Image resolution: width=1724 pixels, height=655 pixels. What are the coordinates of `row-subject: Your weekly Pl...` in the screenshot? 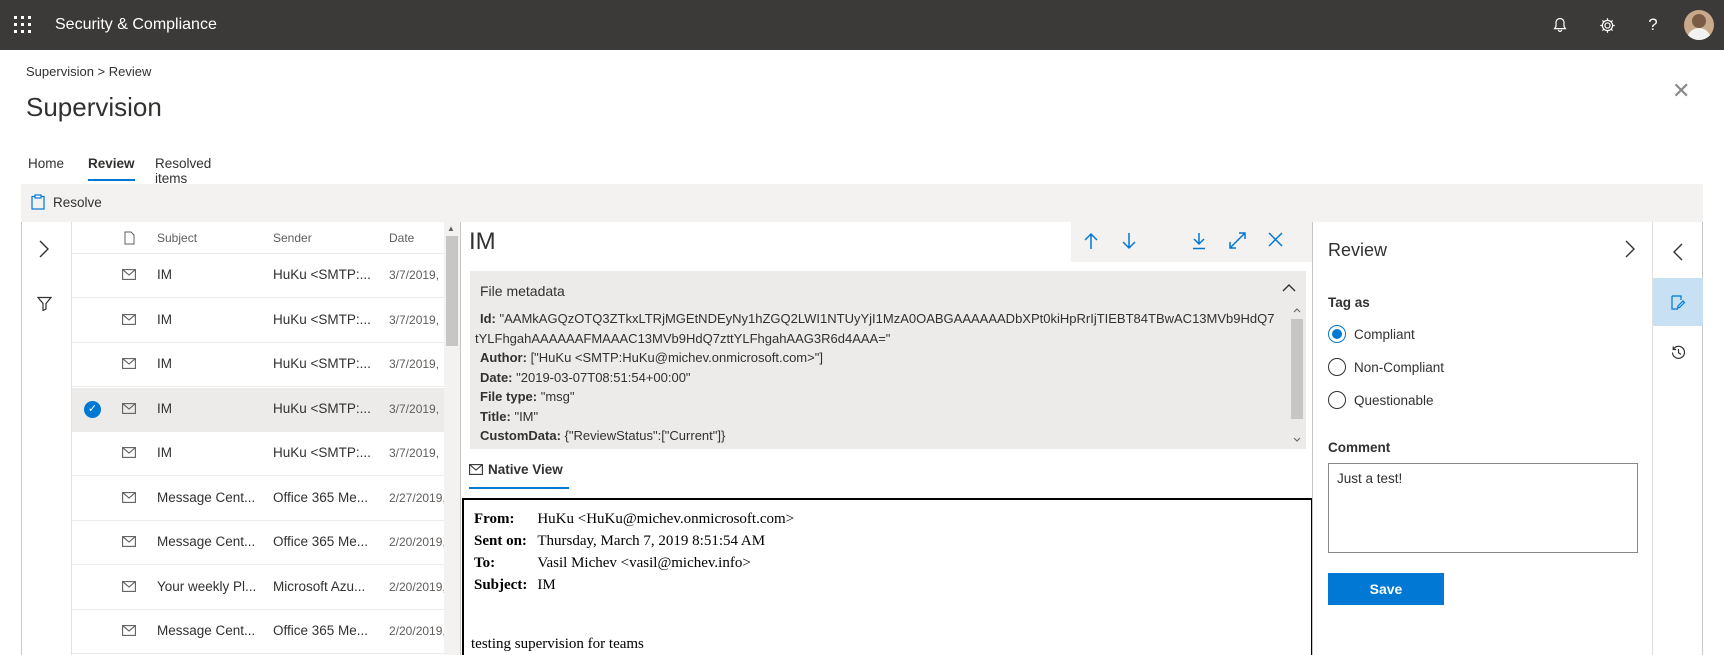 It's located at (207, 586).